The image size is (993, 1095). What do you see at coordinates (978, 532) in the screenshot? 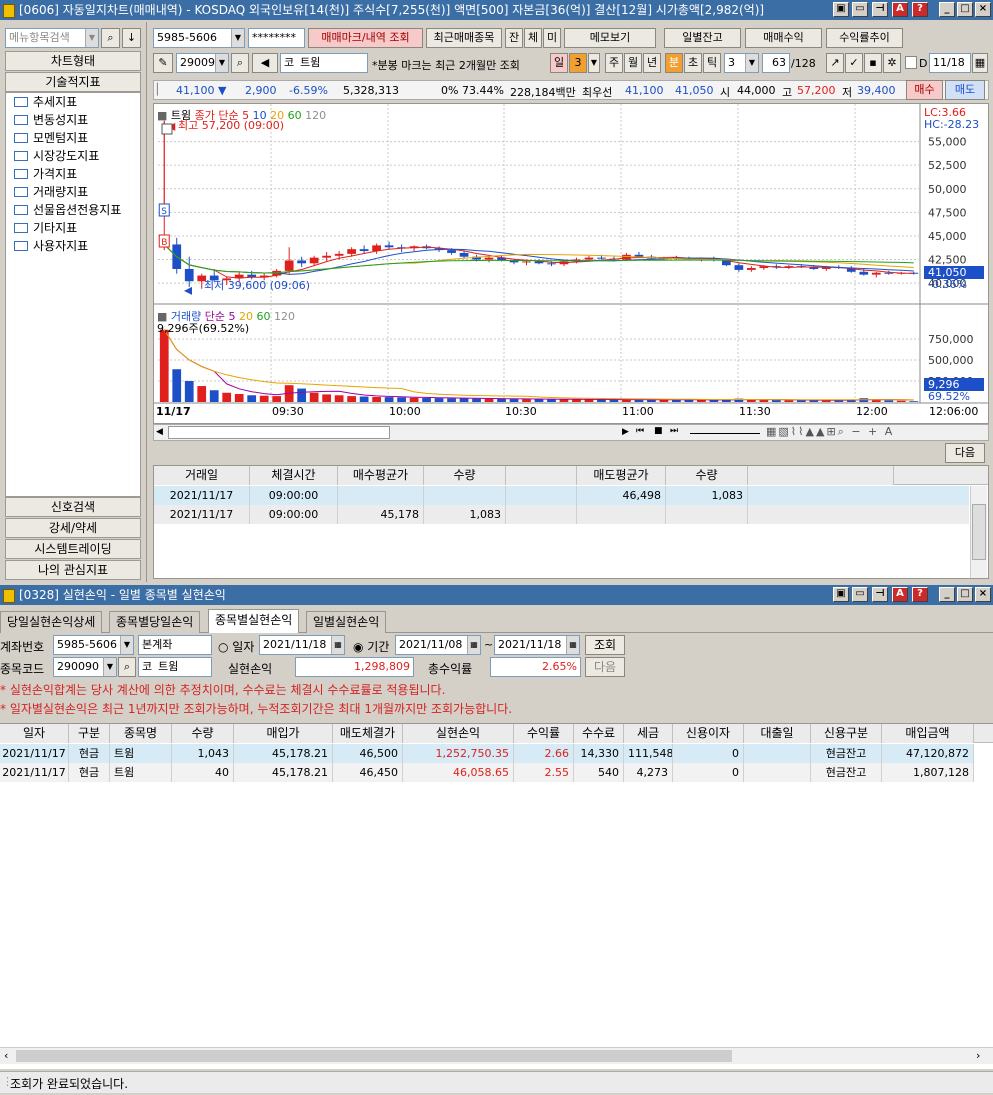
I see `table-vertical-scrollbar` at bounding box center [978, 532].